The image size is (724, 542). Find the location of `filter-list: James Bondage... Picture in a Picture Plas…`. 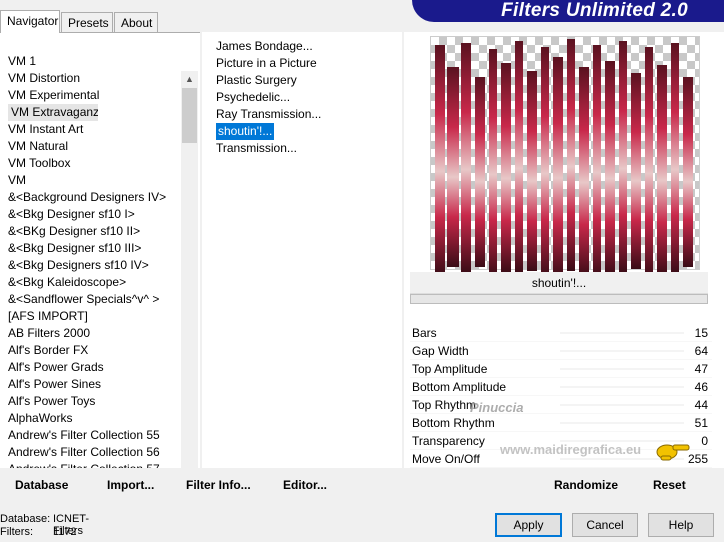

filter-list: James Bondage... Picture in a Picture Plas… is located at coordinates (268, 97).